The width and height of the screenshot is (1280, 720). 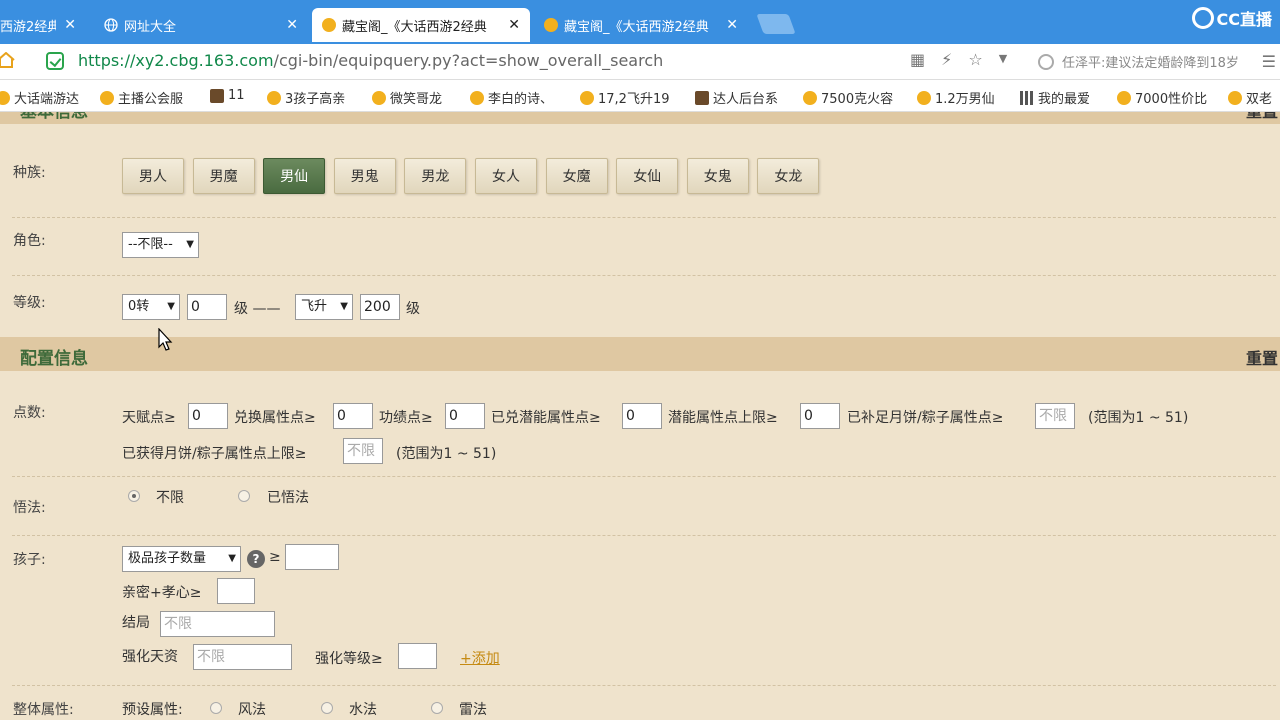 What do you see at coordinates (327, 708) in the screenshot?
I see `radio-preset-water` at bounding box center [327, 708].